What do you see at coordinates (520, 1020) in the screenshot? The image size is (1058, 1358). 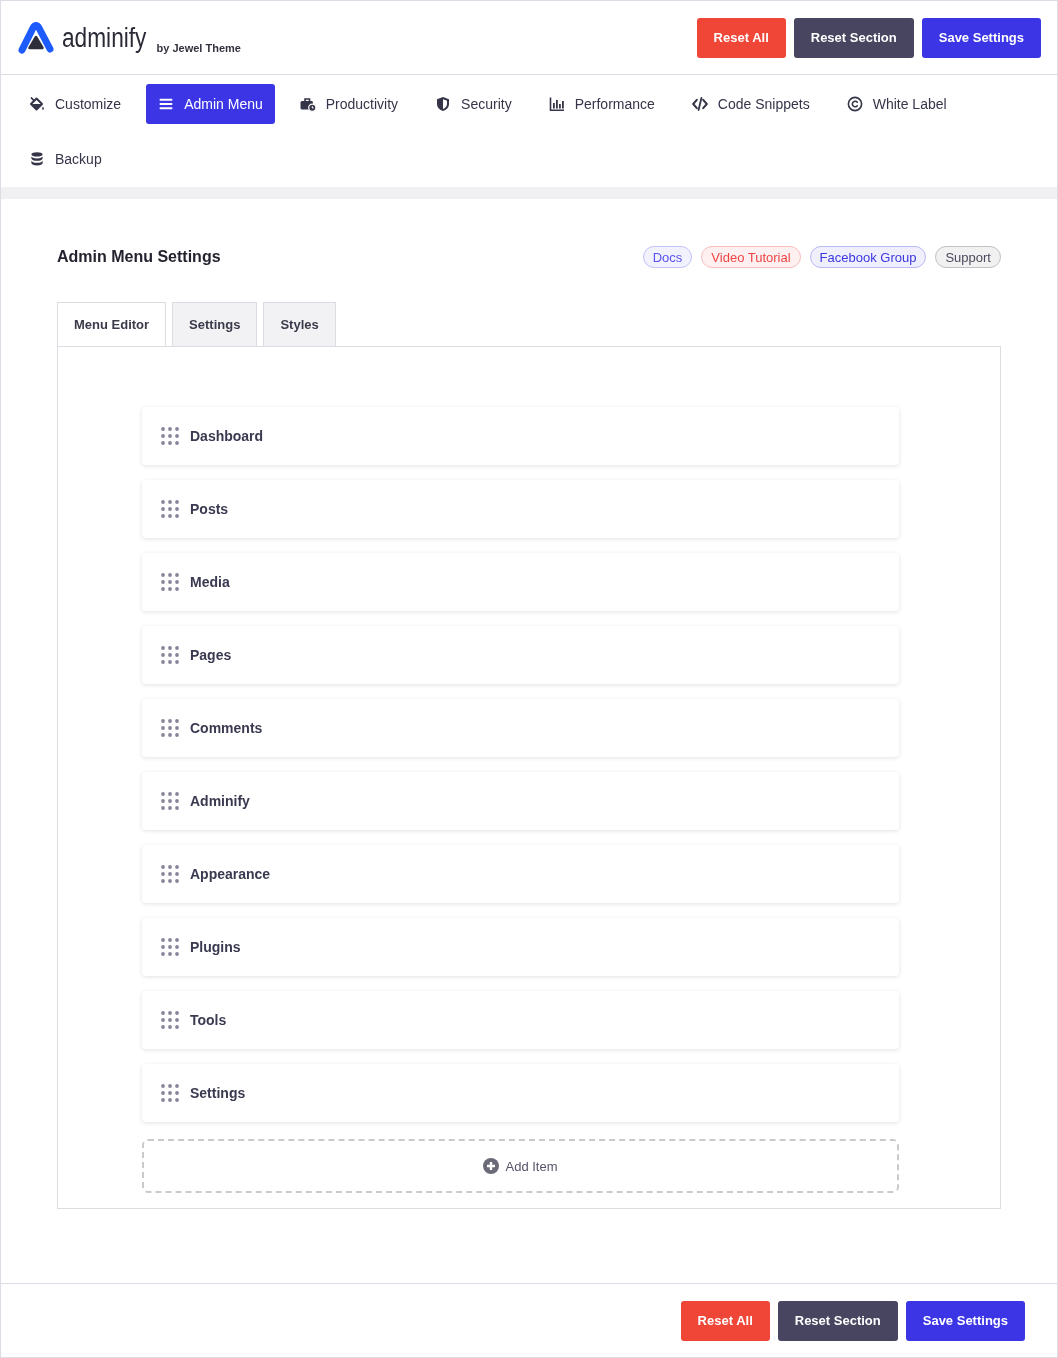 I see `menu-item-card: Tools` at bounding box center [520, 1020].